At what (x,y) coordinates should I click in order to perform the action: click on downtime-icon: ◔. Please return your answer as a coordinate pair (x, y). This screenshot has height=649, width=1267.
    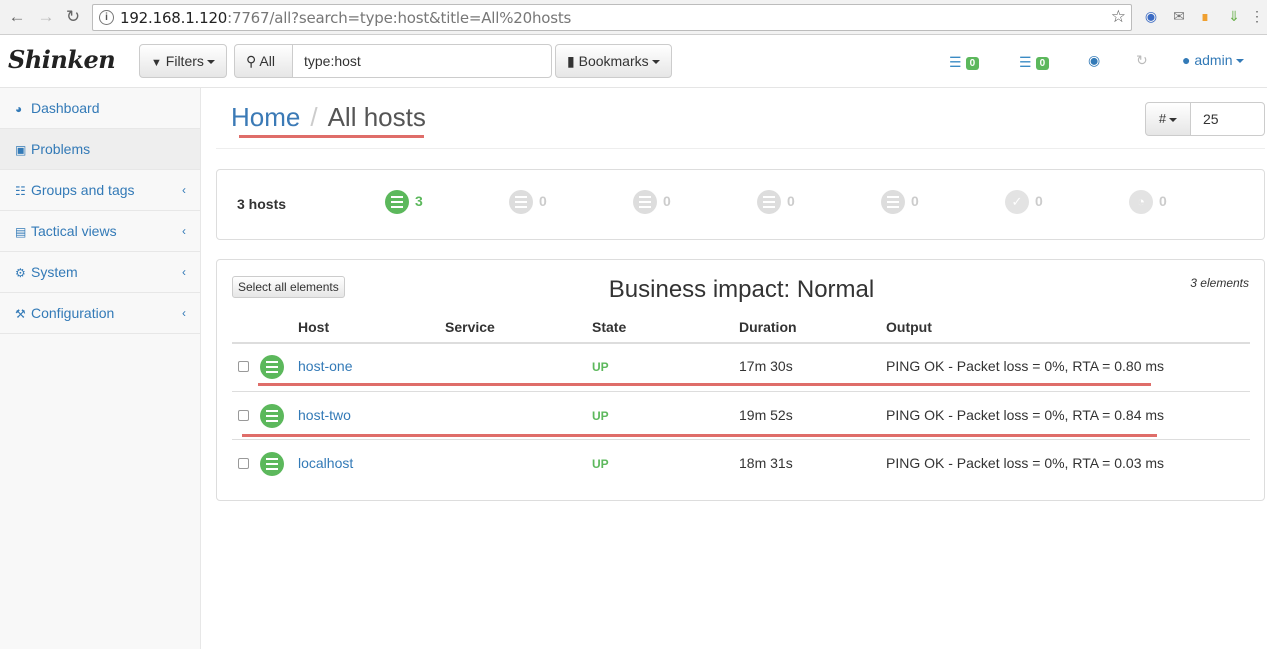
    Looking at the image, I should click on (1141, 202).